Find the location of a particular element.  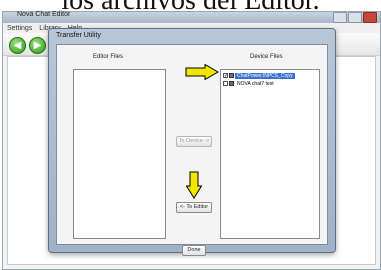

back-arrow-icon: ◀ is located at coordinates (17, 45).